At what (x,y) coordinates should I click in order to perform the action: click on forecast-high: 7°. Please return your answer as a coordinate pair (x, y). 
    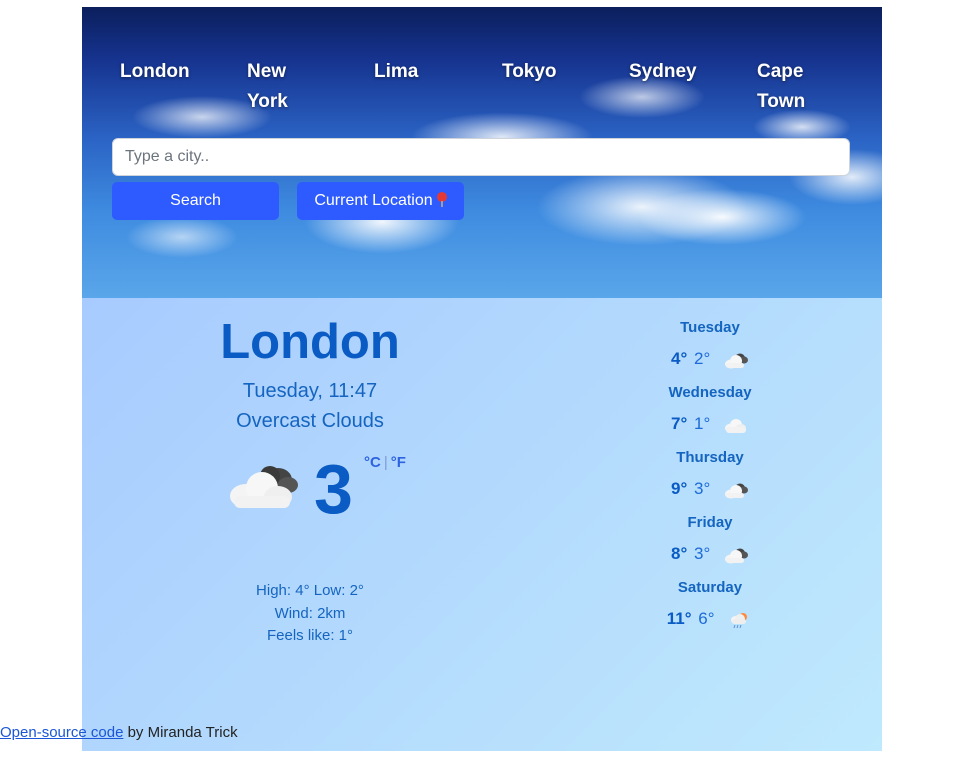
    Looking at the image, I should click on (679, 423).